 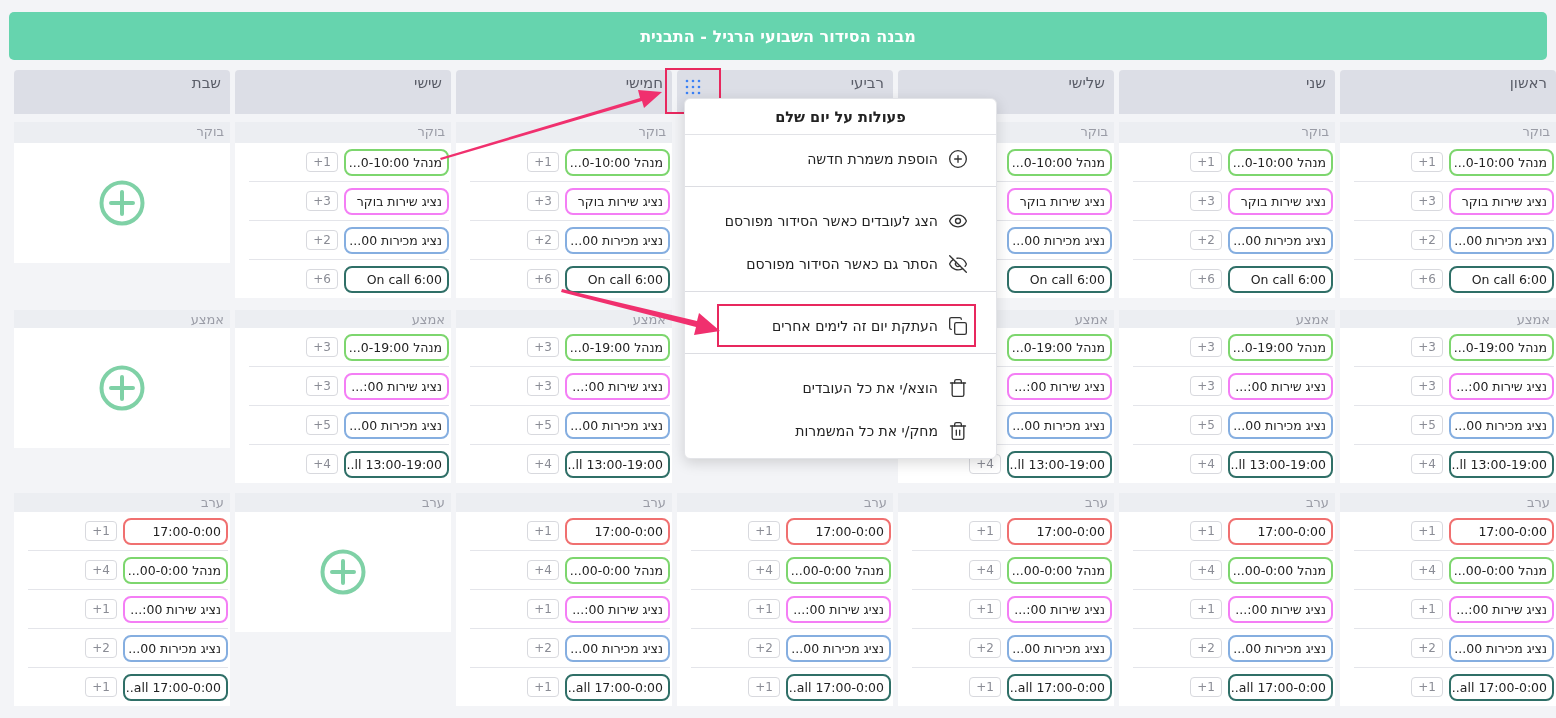 What do you see at coordinates (846, 387) in the screenshot?
I see `menu-item: הוצא/י את כל העובדים` at bounding box center [846, 387].